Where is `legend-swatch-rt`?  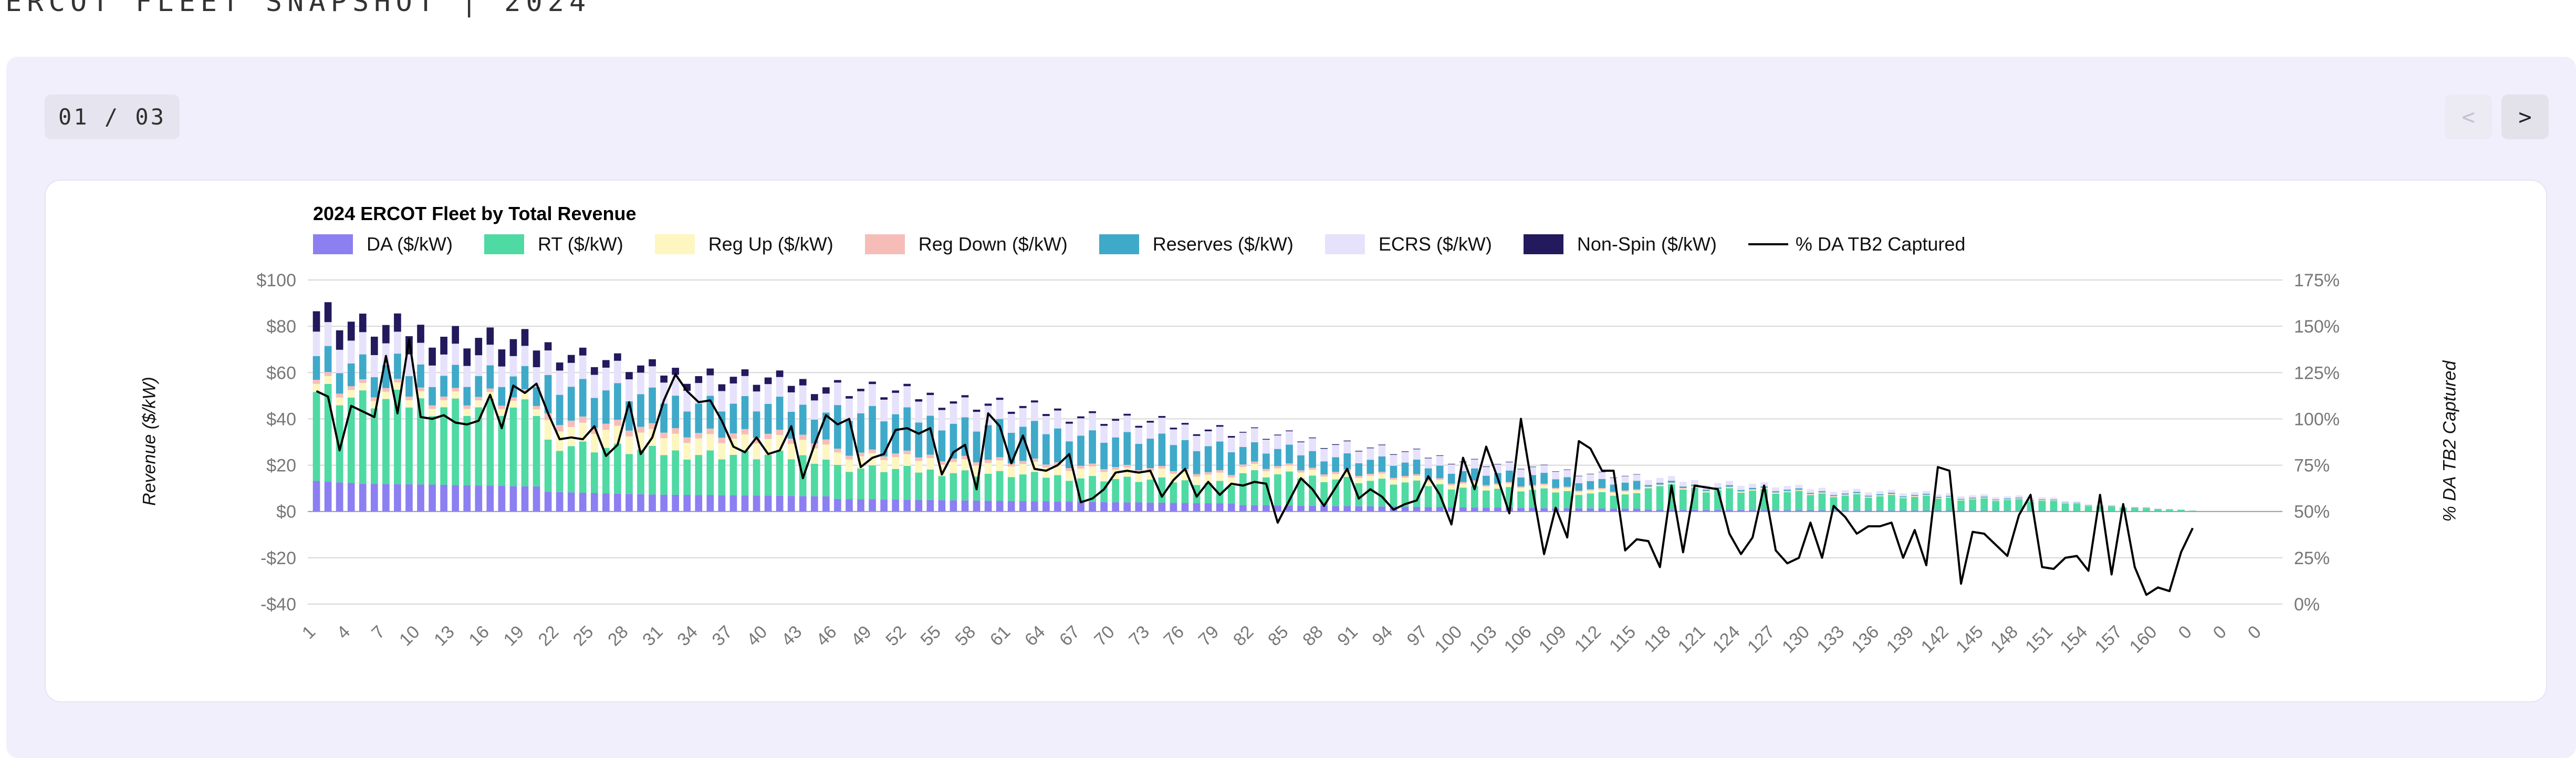
legend-swatch-rt is located at coordinates (504, 244).